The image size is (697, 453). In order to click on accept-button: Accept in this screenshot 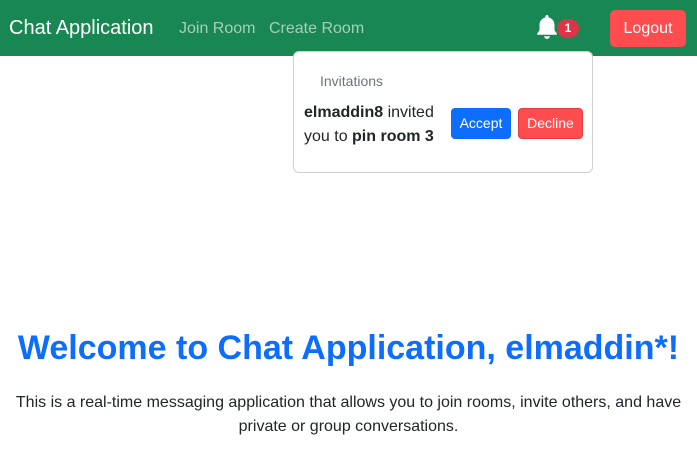, I will do `click(481, 123)`.